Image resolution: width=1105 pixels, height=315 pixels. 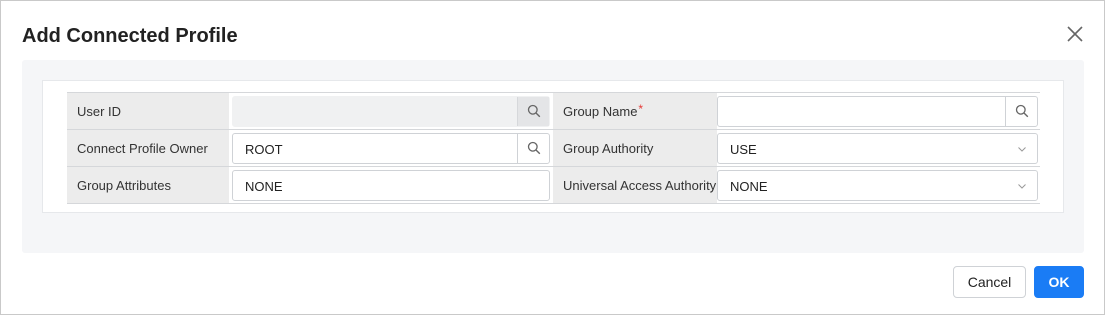 I want to click on group-authority-value: USE, so click(x=743, y=149).